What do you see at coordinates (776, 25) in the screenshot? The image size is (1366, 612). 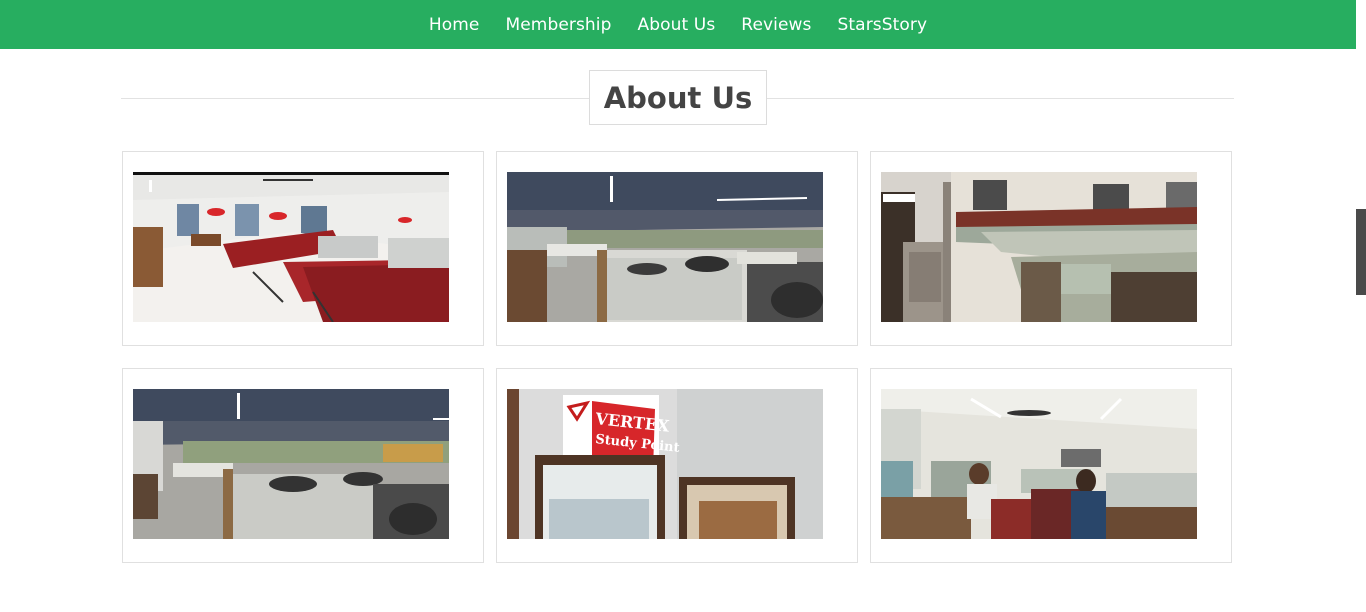 I see `nav-reviews-link: Reviews` at bounding box center [776, 25].